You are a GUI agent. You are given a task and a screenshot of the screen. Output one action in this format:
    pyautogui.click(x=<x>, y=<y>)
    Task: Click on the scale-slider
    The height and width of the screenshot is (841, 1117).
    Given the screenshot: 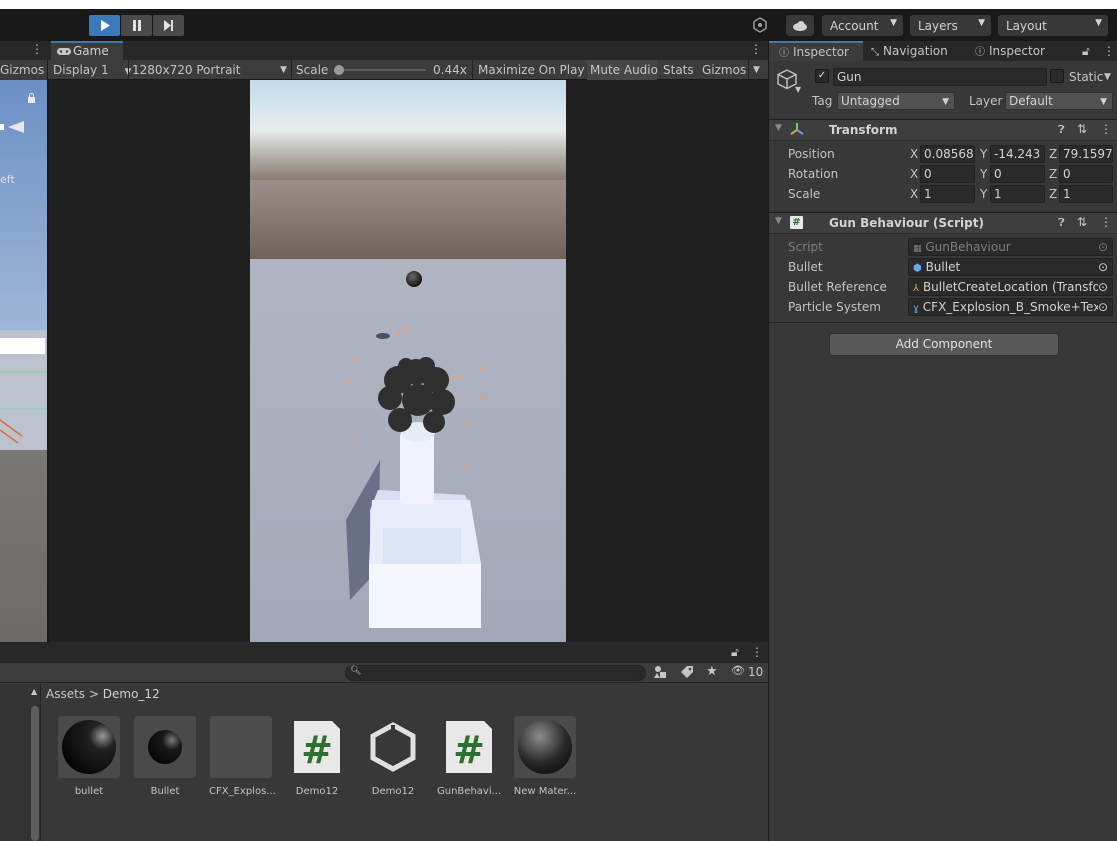 What is the action you would take?
    pyautogui.click(x=382, y=70)
    